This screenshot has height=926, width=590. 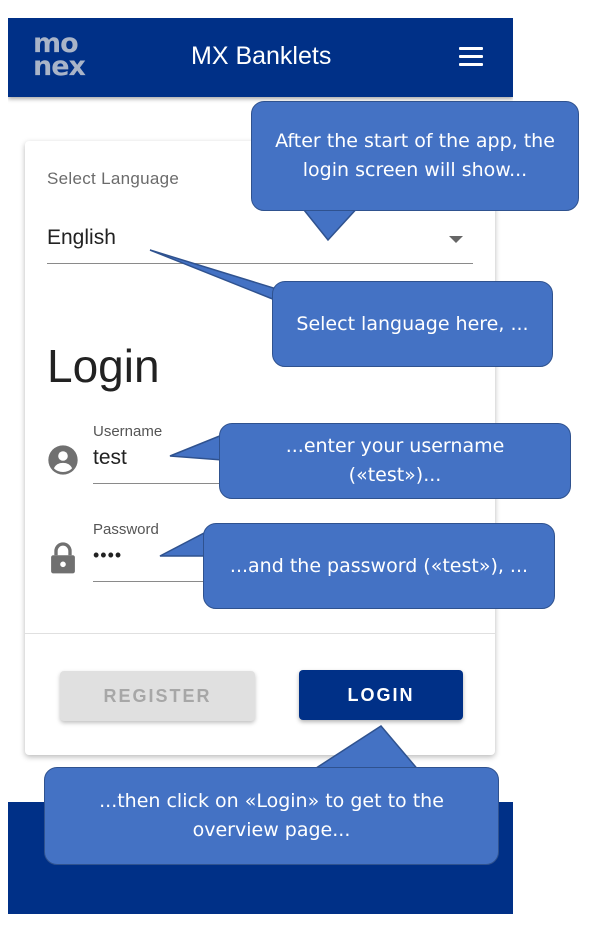 I want to click on callout-pointer-username, so click(x=196, y=447).